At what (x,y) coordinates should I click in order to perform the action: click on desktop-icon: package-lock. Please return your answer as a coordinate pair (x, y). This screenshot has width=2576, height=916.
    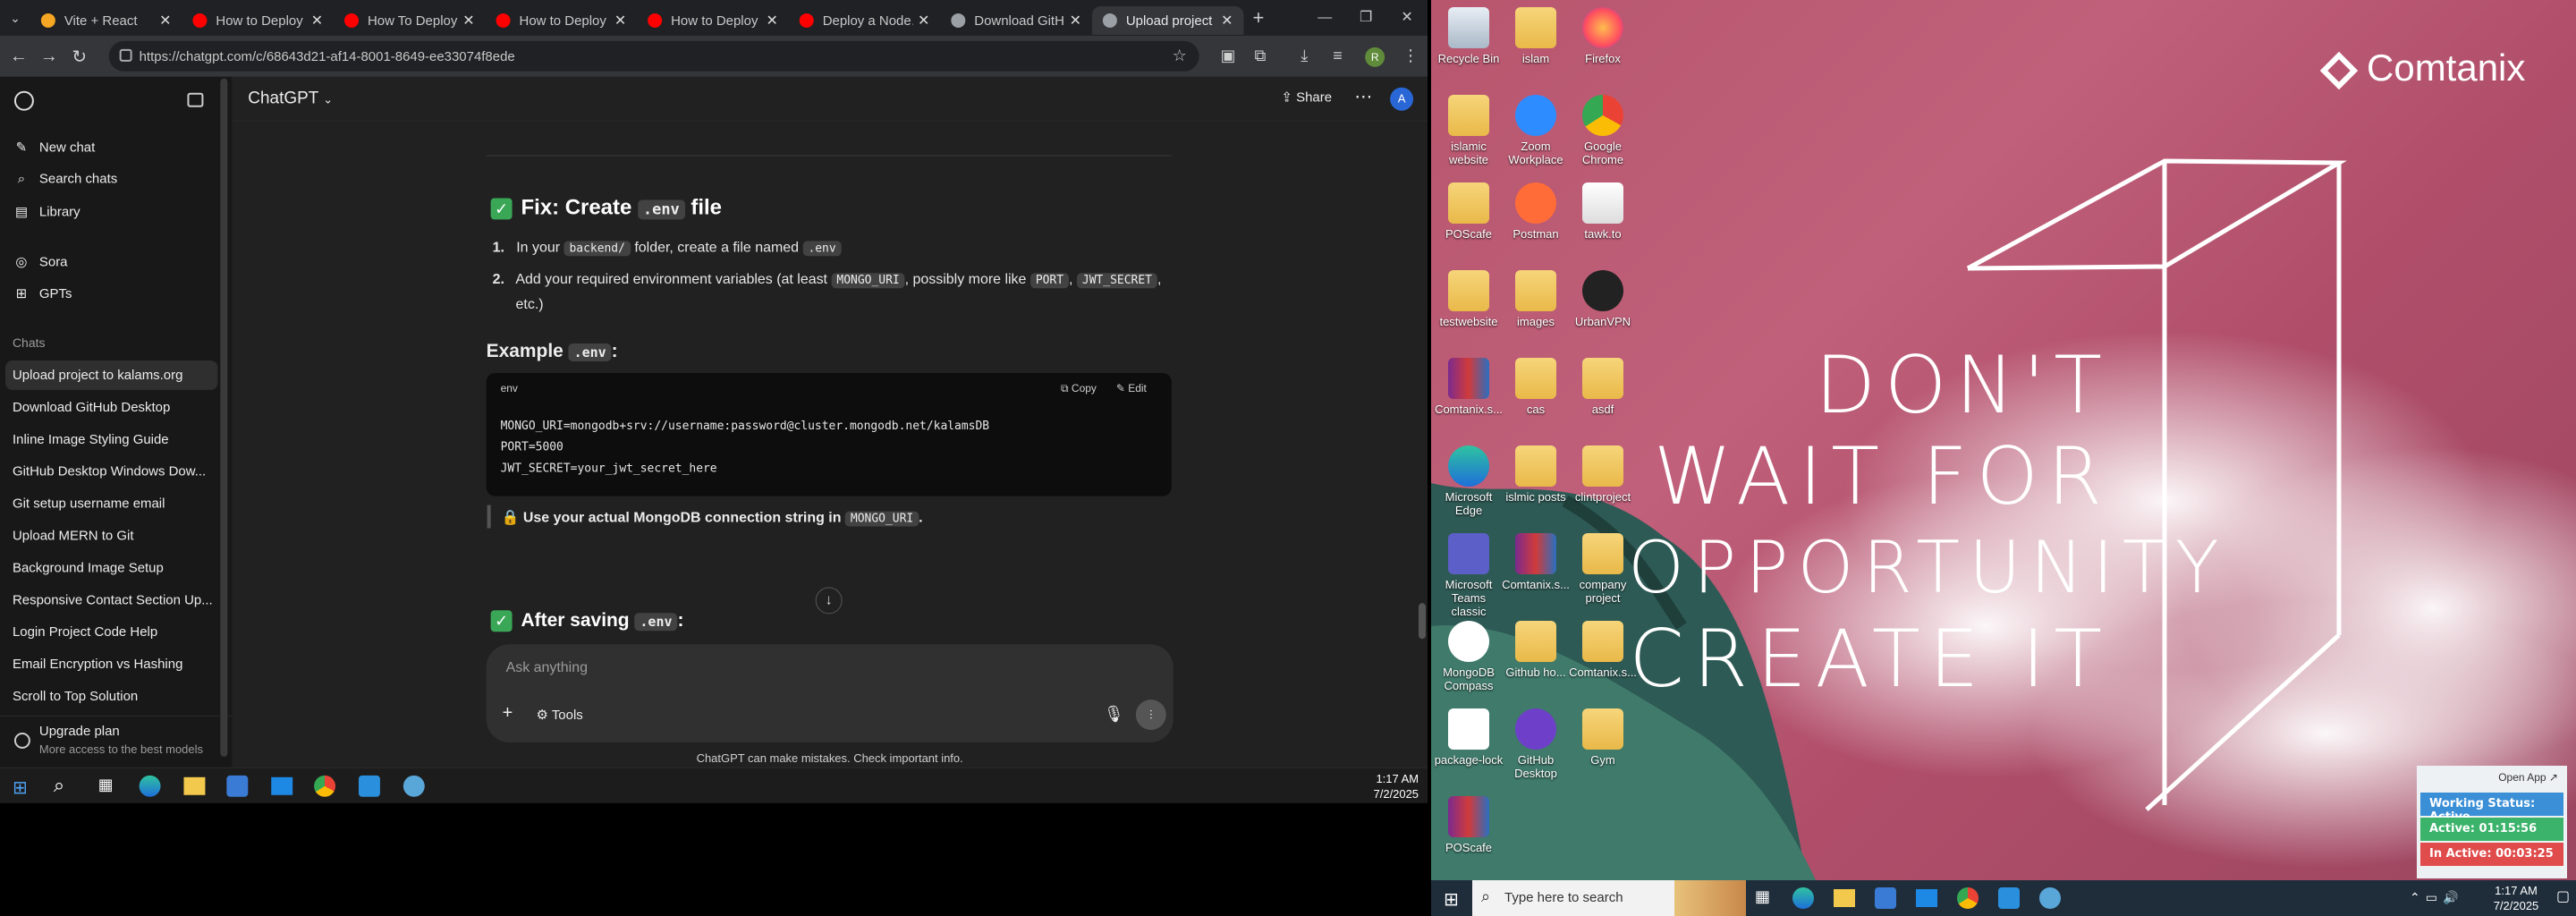
    Looking at the image, I should click on (1468, 737).